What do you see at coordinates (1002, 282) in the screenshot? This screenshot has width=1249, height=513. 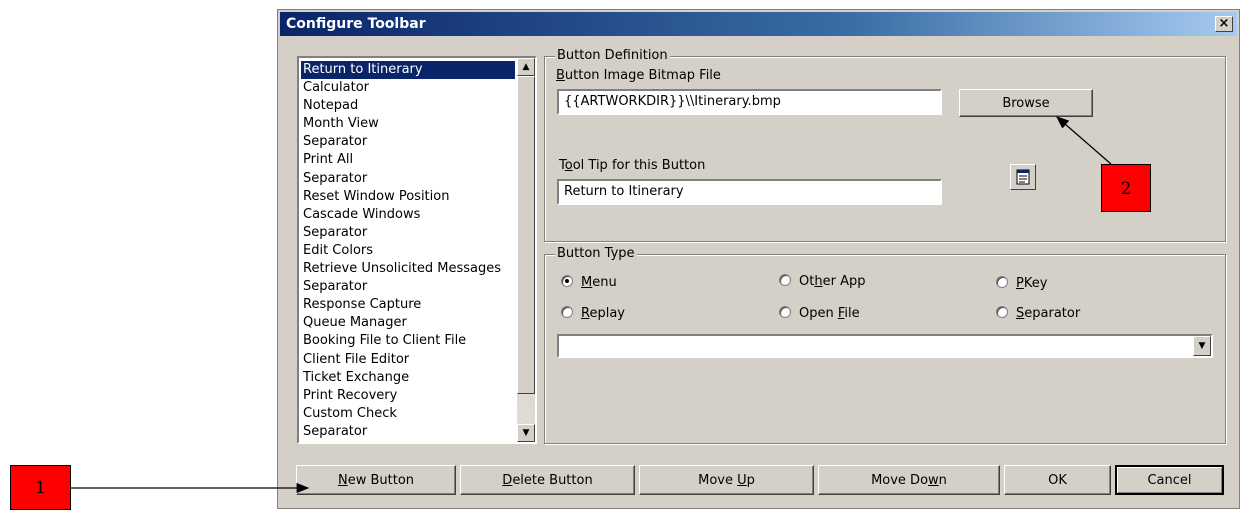 I see `radio-pkey-dot` at bounding box center [1002, 282].